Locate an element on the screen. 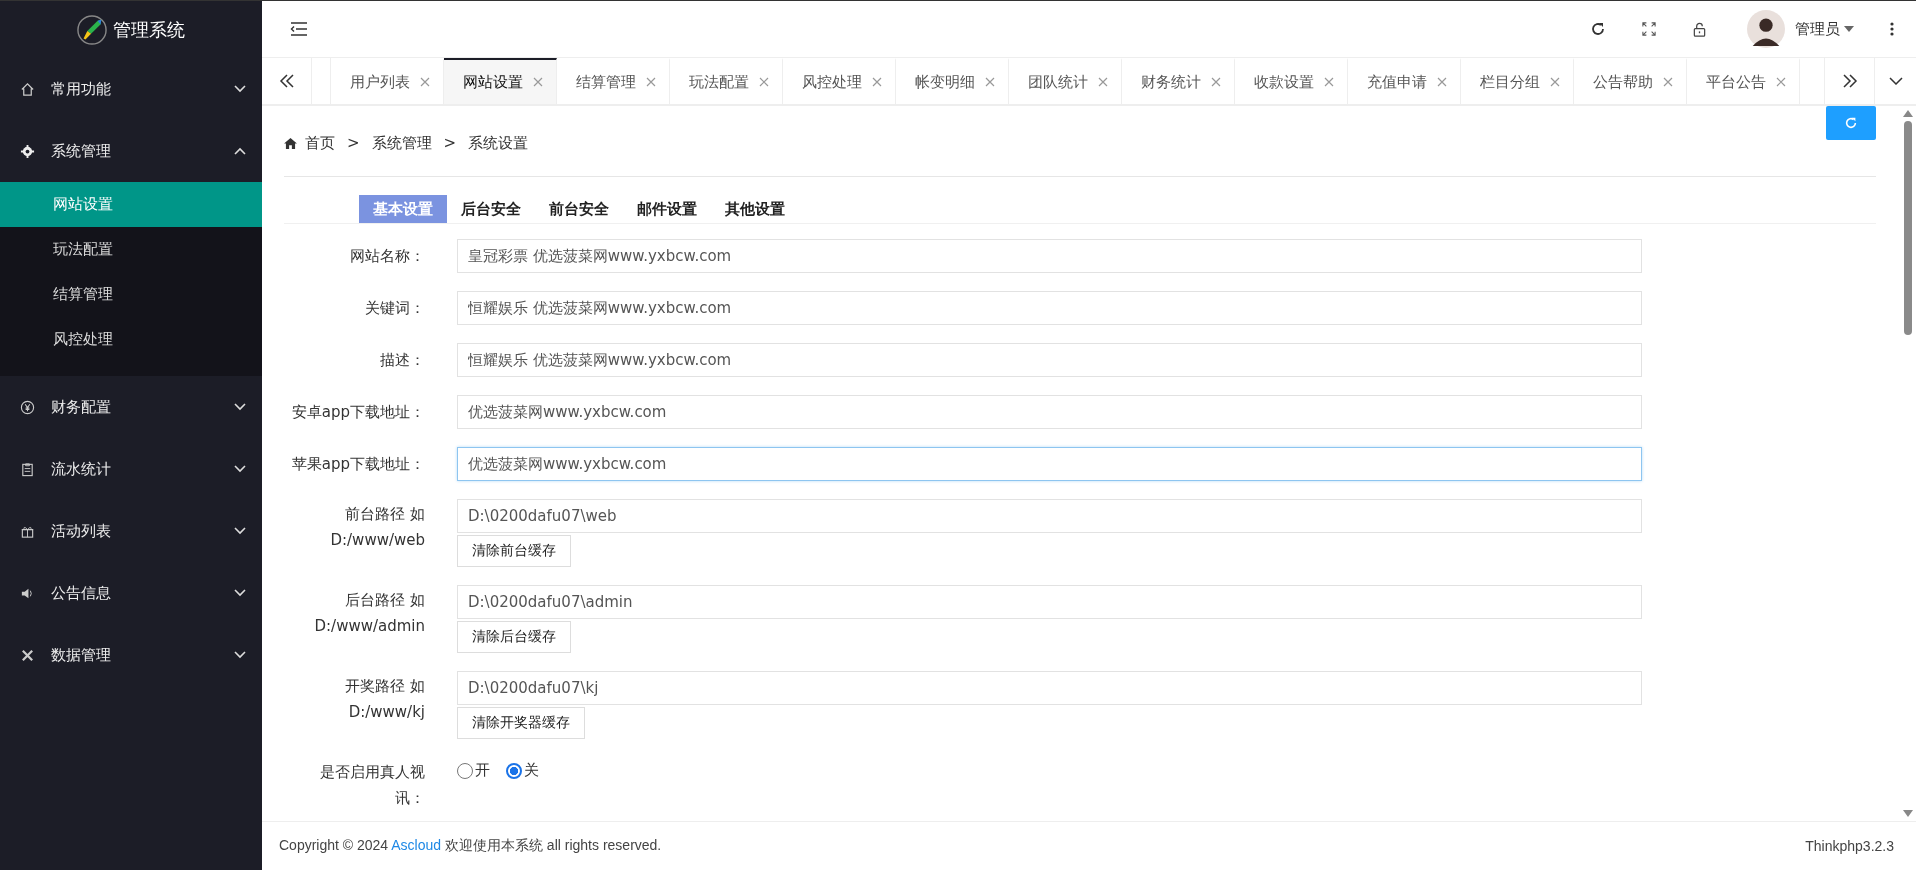 Image resolution: width=1916 pixels, height=870 pixels. page-tab: 网站设置 is located at coordinates (500, 81).